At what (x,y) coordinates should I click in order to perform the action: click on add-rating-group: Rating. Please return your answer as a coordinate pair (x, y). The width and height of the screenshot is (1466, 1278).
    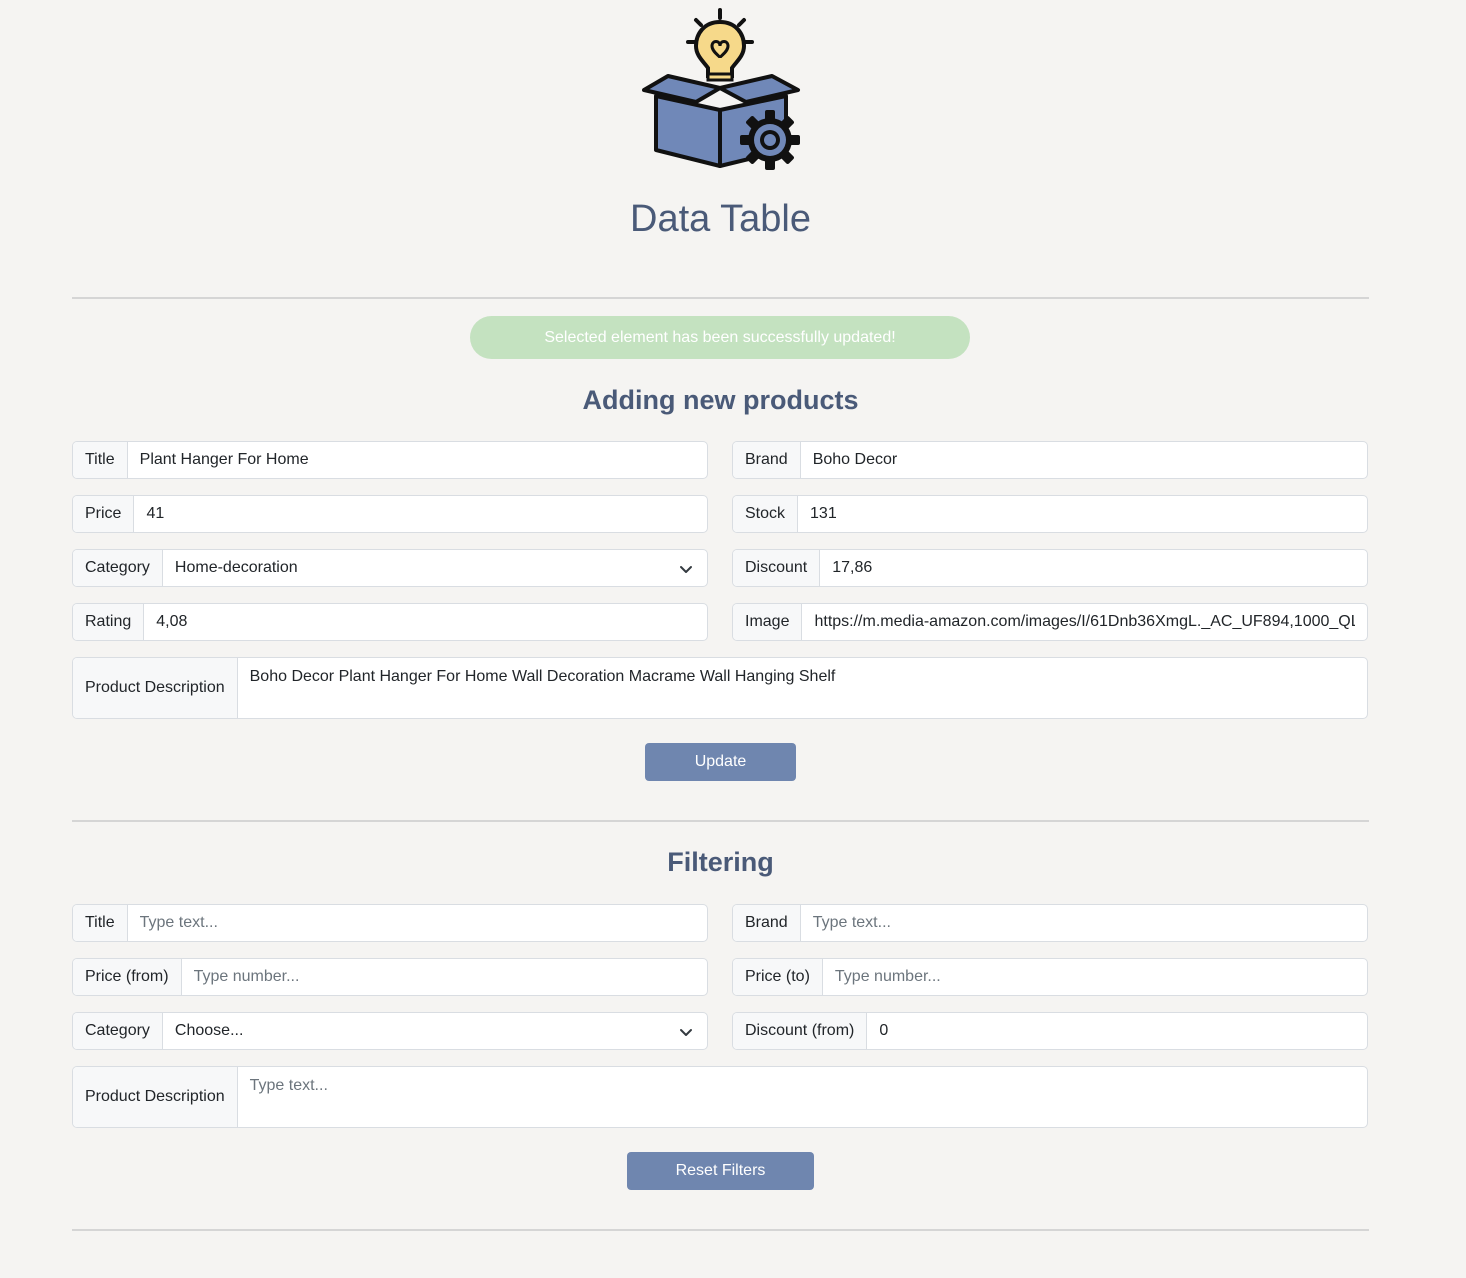
    Looking at the image, I should click on (390, 622).